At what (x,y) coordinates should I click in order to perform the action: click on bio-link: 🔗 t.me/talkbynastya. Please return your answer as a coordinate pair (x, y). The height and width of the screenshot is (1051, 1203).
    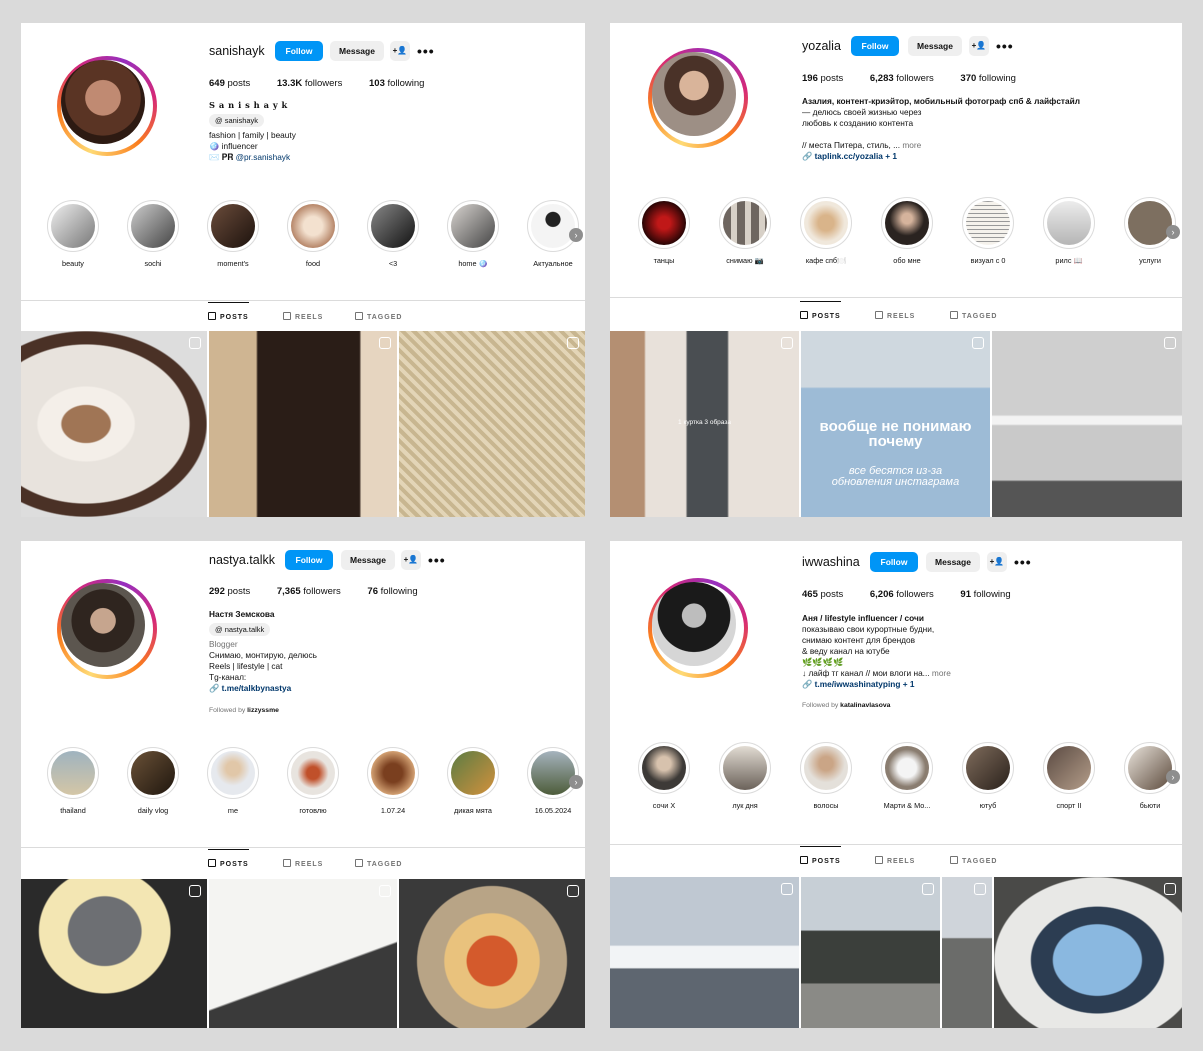
    Looking at the image, I should click on (263, 688).